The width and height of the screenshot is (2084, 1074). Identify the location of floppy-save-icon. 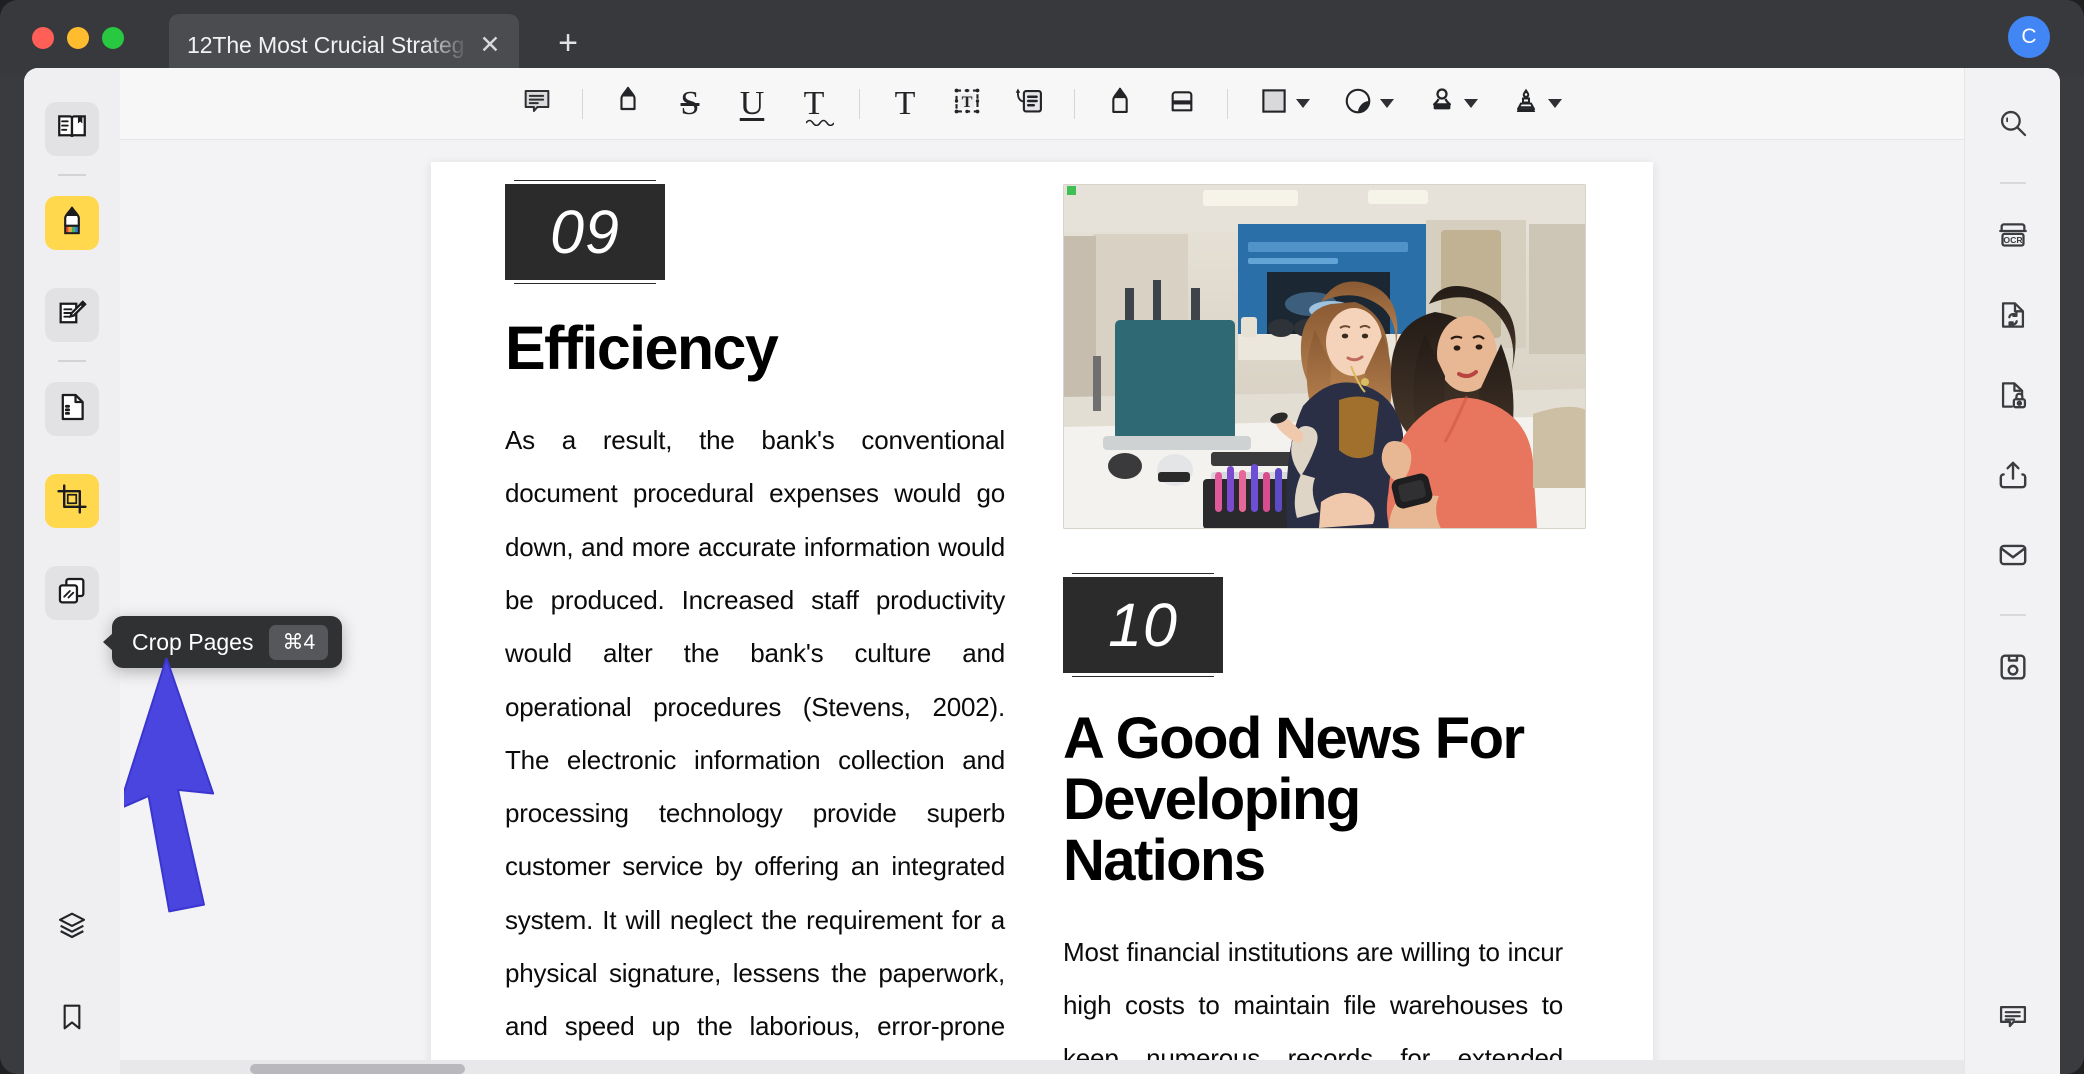
(2013, 669).